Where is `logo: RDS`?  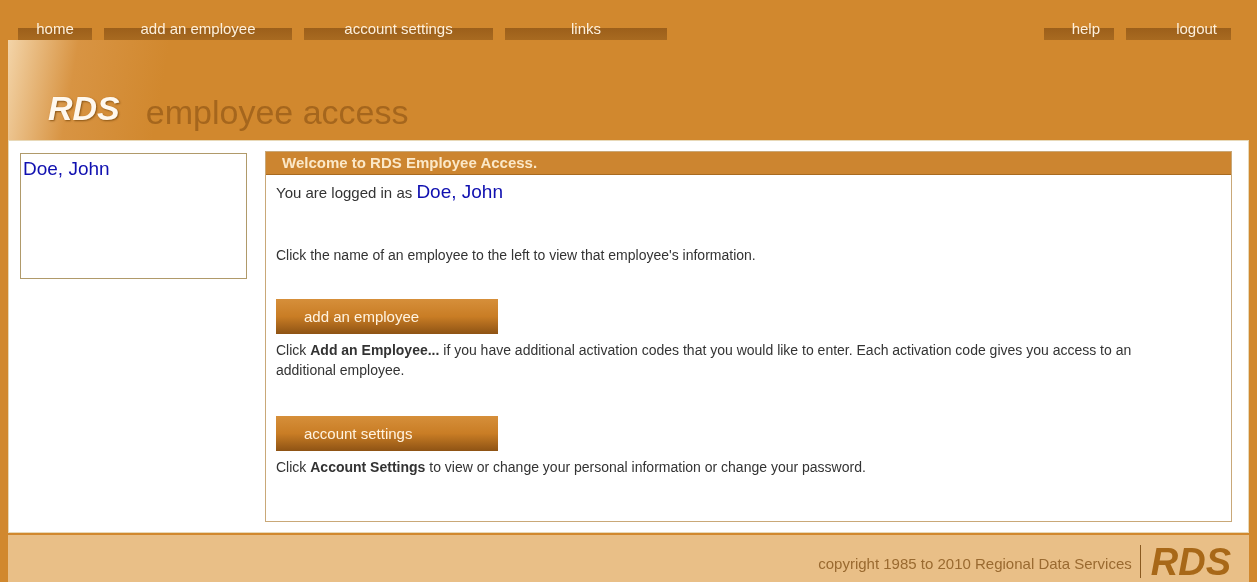
logo: RDS is located at coordinates (83, 108).